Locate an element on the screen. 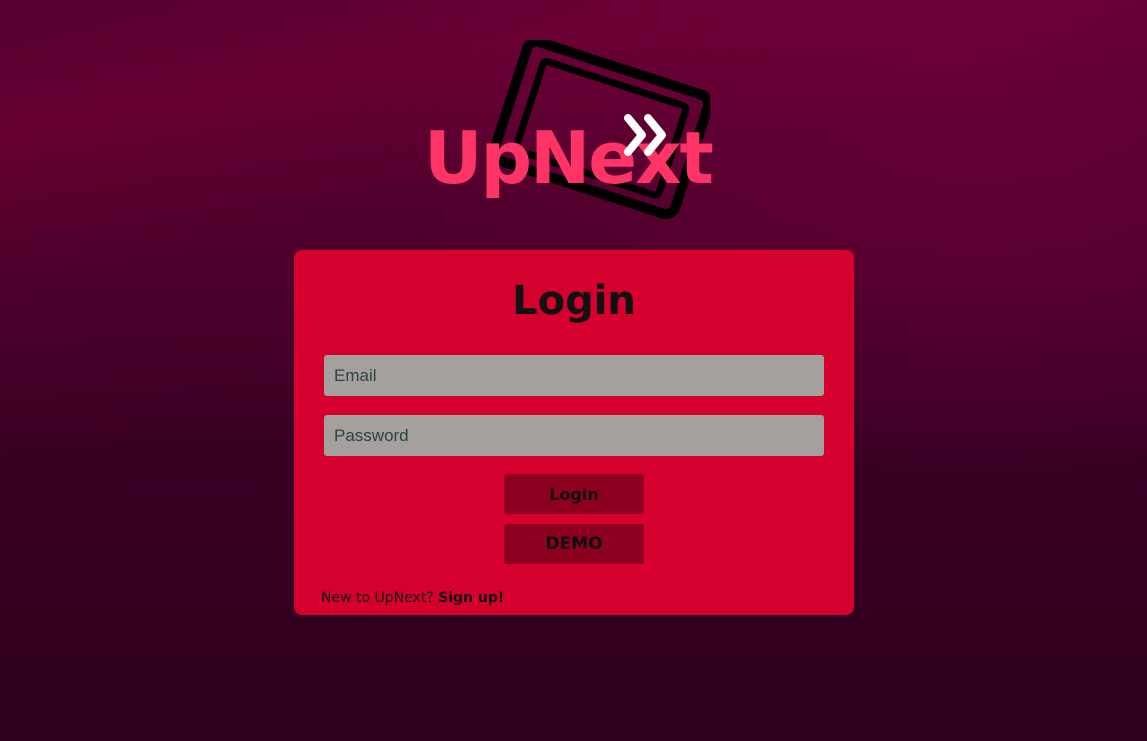 This screenshot has width=1147, height=741. email-input is located at coordinates (574, 375).